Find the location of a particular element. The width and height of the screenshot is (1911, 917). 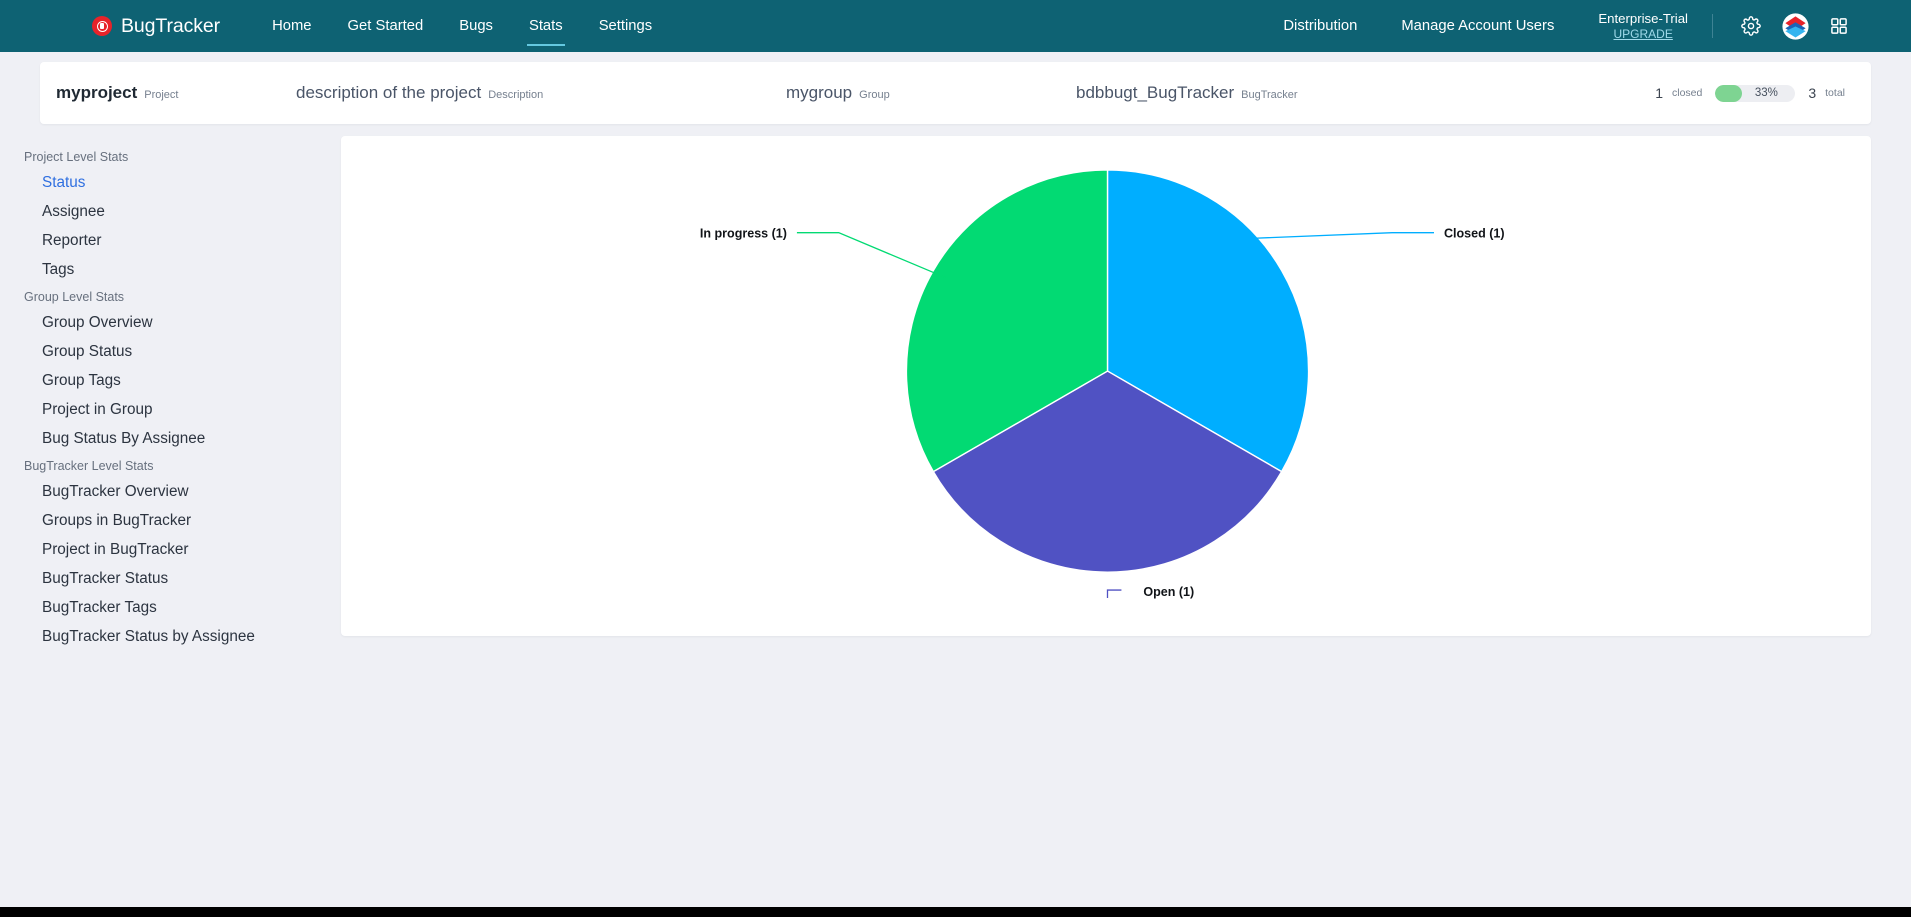

account-logo-button is located at coordinates (1795, 26).